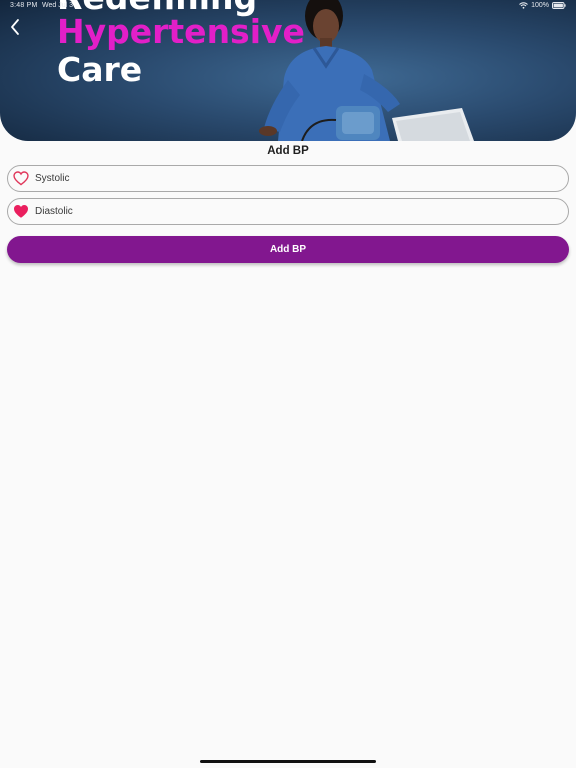 The width and height of the screenshot is (576, 768). I want to click on battery-percent: 100%, so click(540, 5).